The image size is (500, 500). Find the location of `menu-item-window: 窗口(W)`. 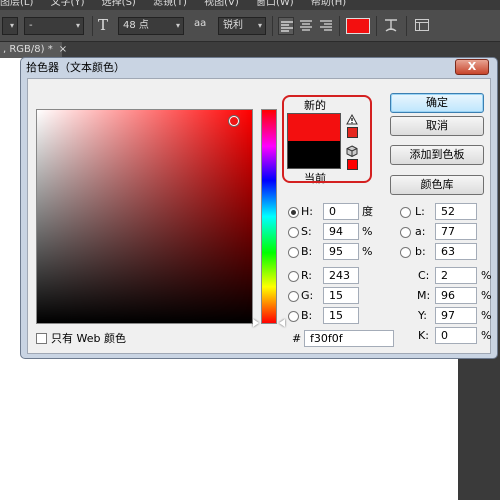

menu-item-window: 窗口(W) is located at coordinates (275, 4).